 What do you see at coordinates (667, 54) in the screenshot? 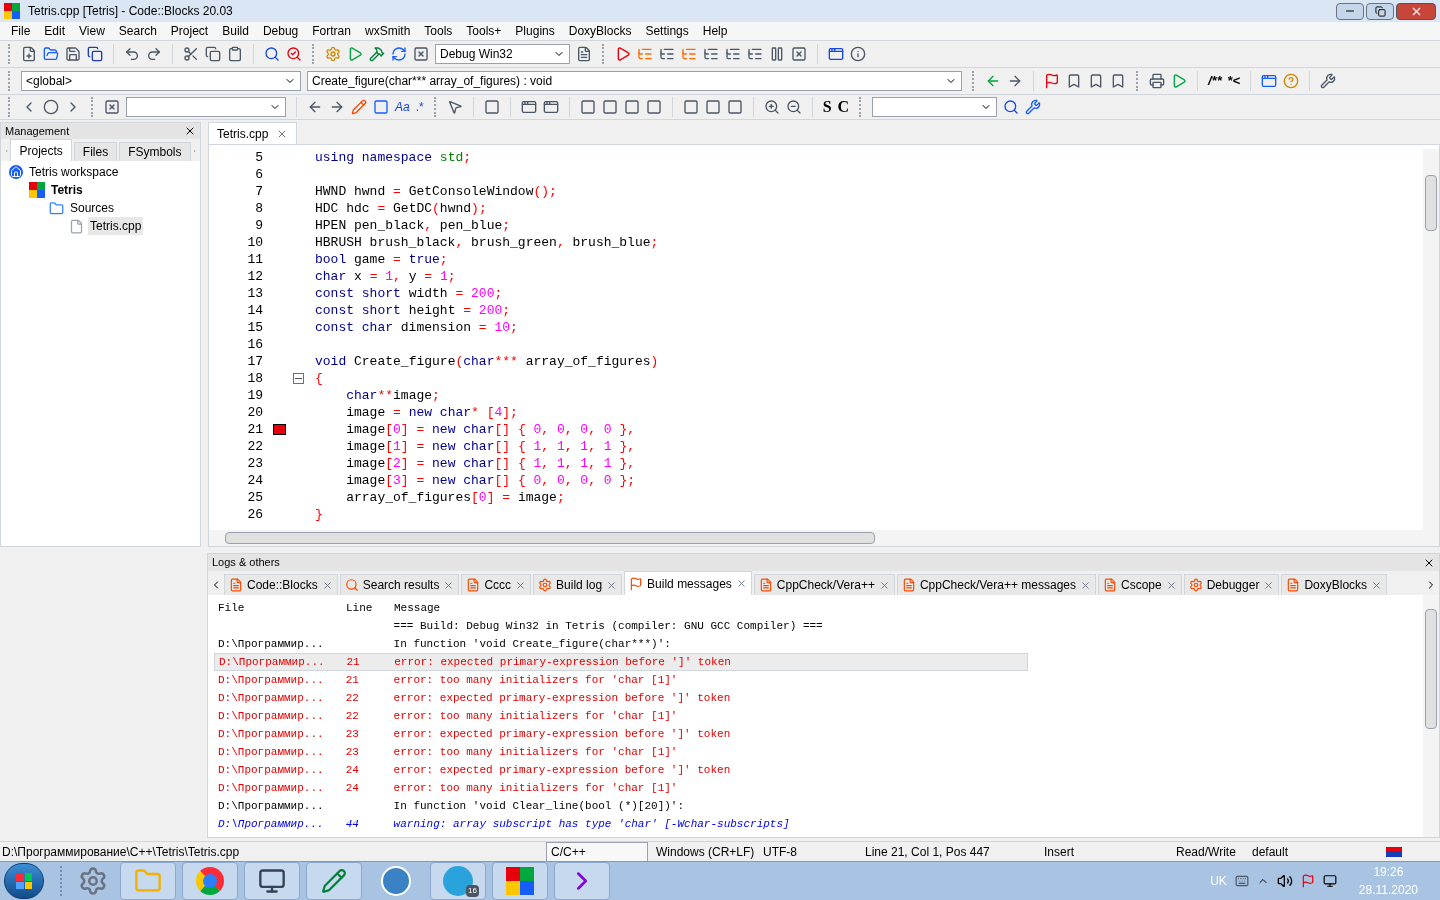
I see `next-line-icon` at bounding box center [667, 54].